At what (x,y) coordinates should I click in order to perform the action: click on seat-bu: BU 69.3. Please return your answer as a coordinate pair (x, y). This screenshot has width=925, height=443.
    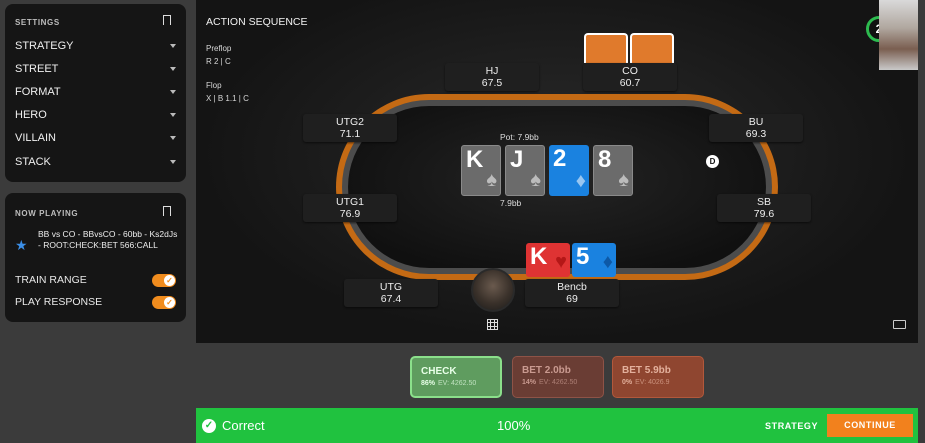
    Looking at the image, I should click on (756, 128).